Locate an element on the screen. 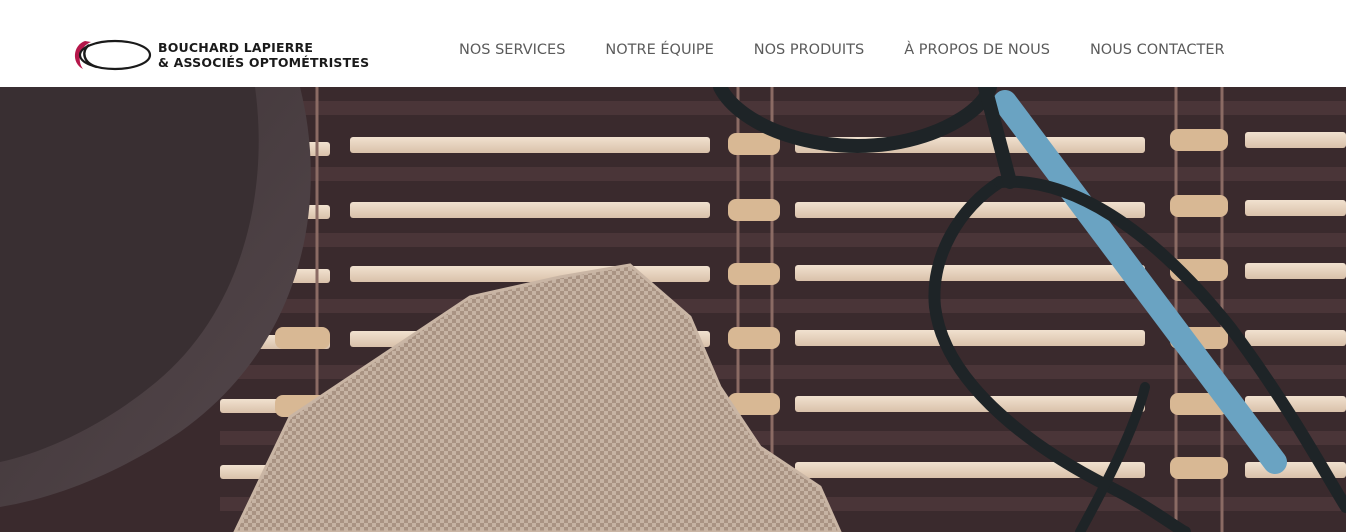 The height and width of the screenshot is (532, 1346). brand-name-line1: BOUCHARD LAPIERRE is located at coordinates (236, 47).